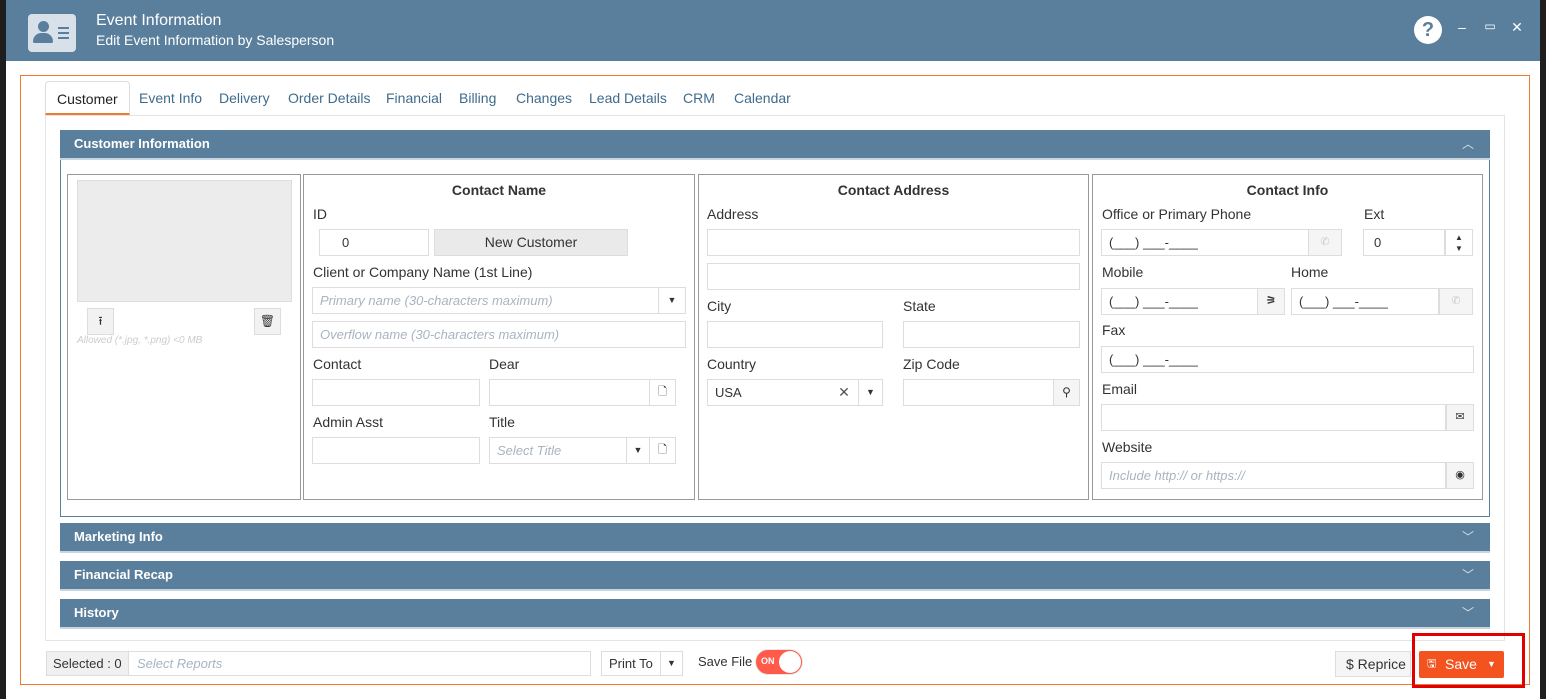 Image resolution: width=1546 pixels, height=699 pixels. Describe the element at coordinates (477, 98) in the screenshot. I see `tab-billing: Billing` at that location.